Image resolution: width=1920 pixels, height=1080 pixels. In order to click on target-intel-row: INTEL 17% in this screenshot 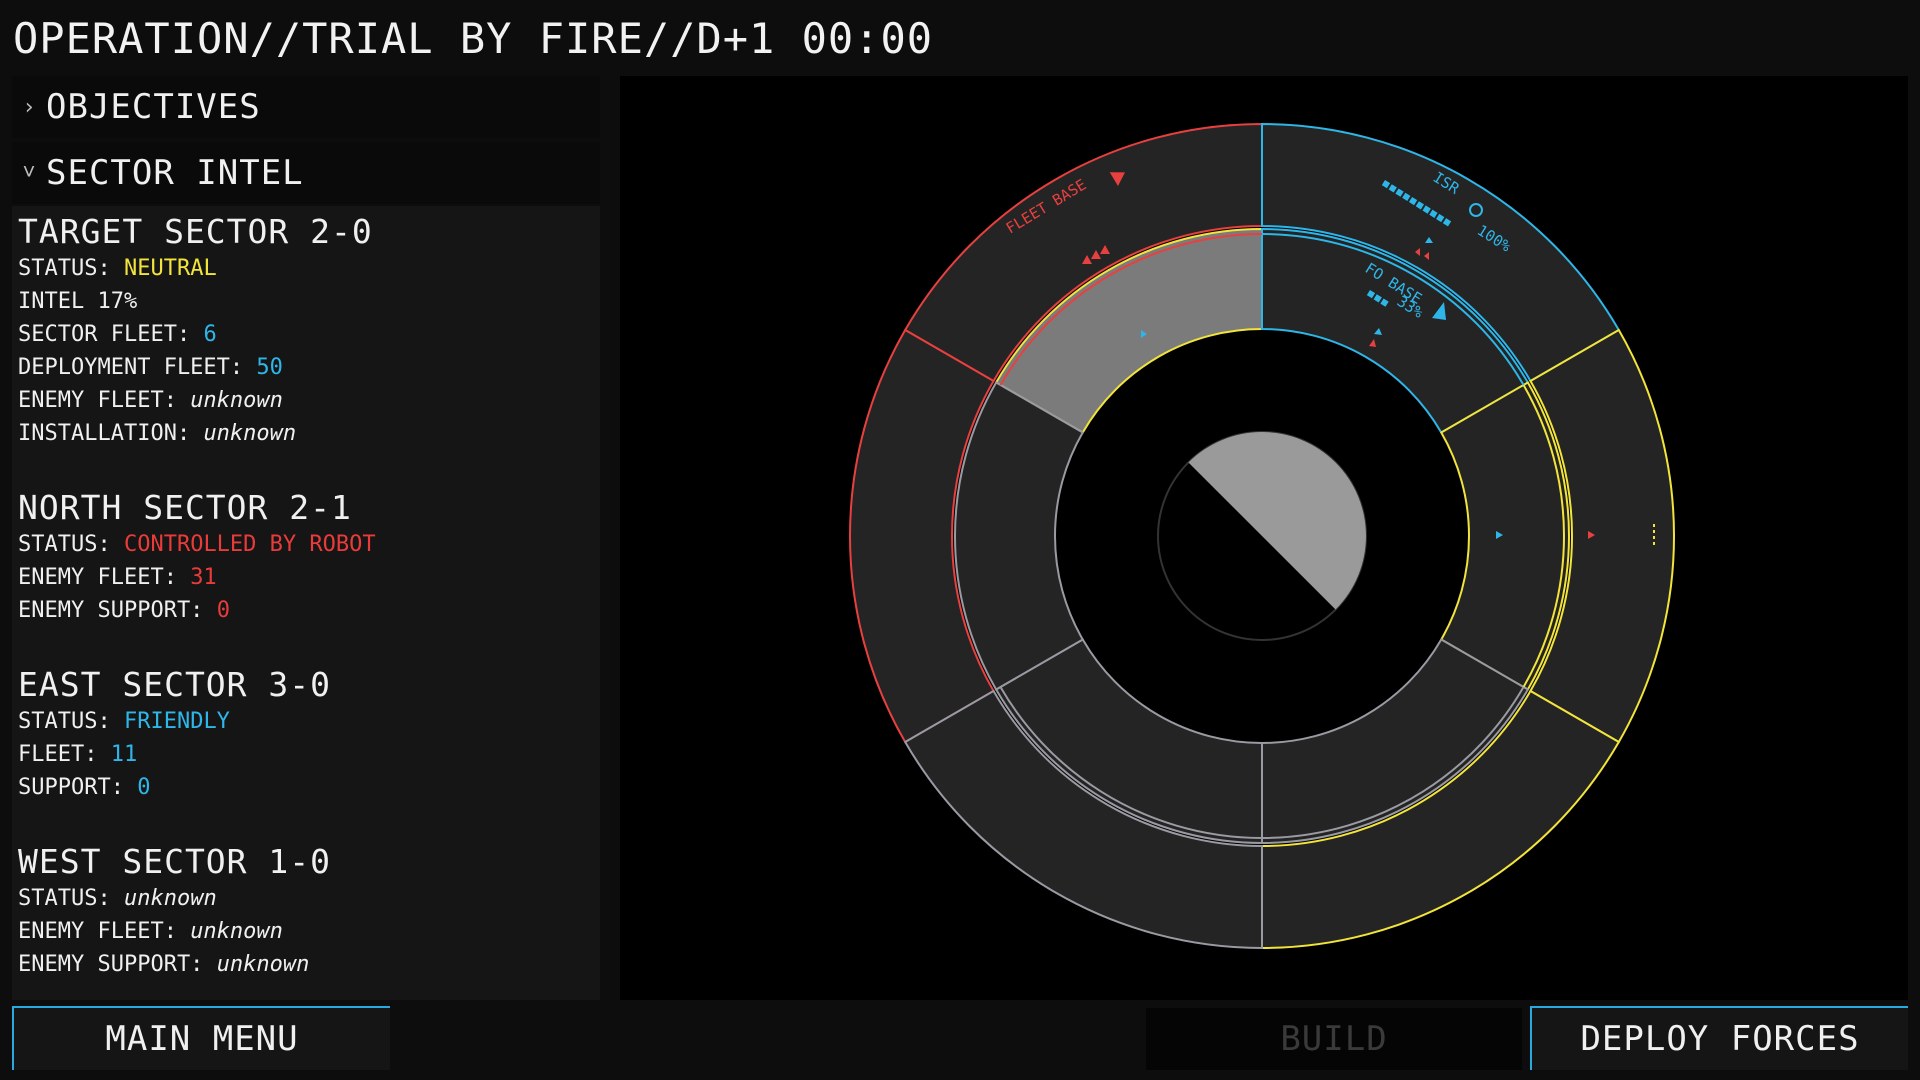, I will do `click(78, 301)`.